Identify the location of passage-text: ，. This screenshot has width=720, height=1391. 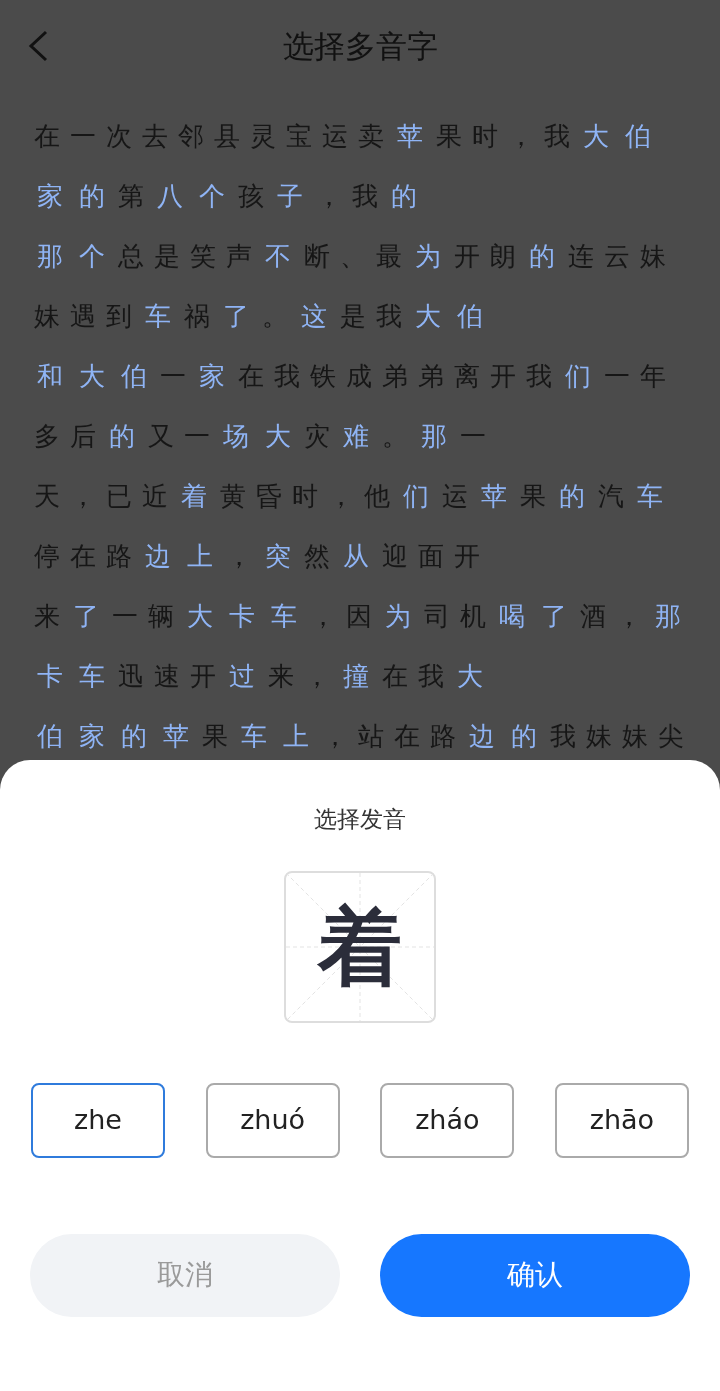
(244, 556).